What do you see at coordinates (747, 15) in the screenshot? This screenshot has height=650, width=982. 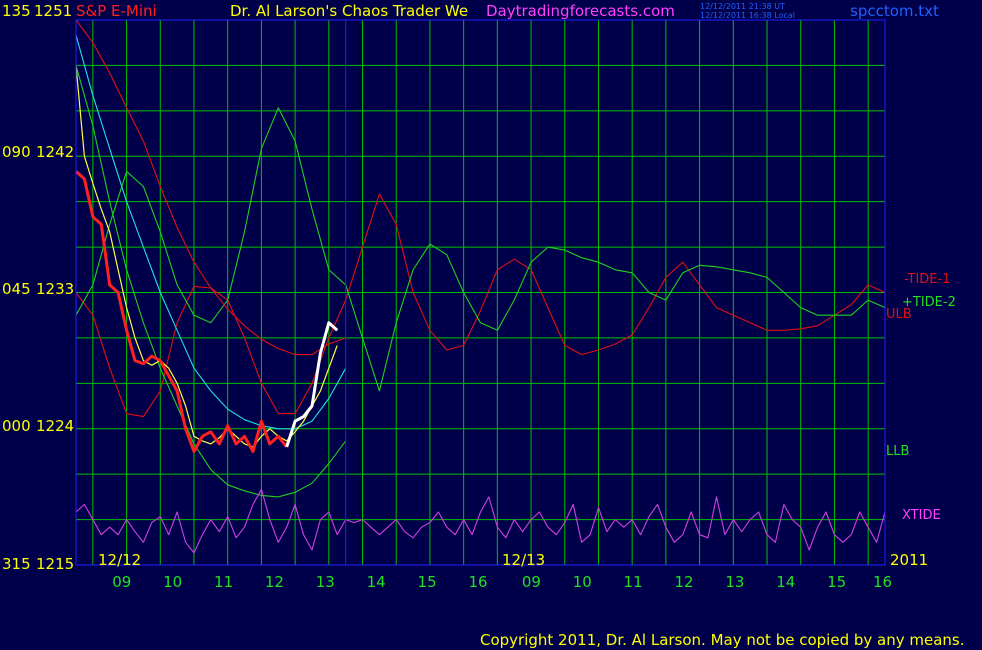 I see `timestamp-local: 12/12/2011 16:38 Local` at bounding box center [747, 15].